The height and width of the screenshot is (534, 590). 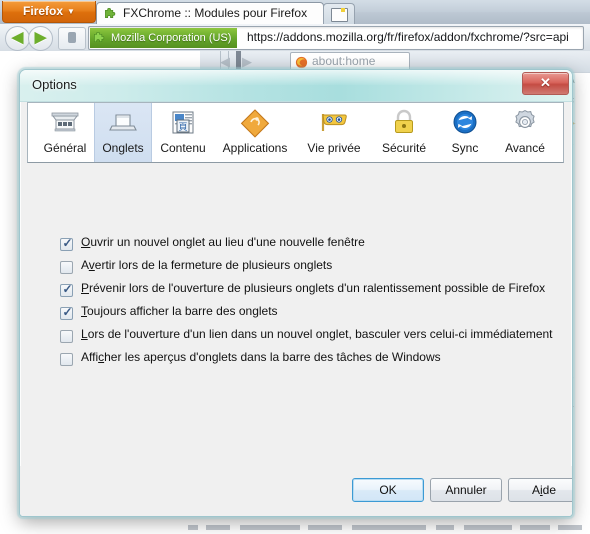 What do you see at coordinates (65, 123) in the screenshot?
I see `general-icon` at bounding box center [65, 123].